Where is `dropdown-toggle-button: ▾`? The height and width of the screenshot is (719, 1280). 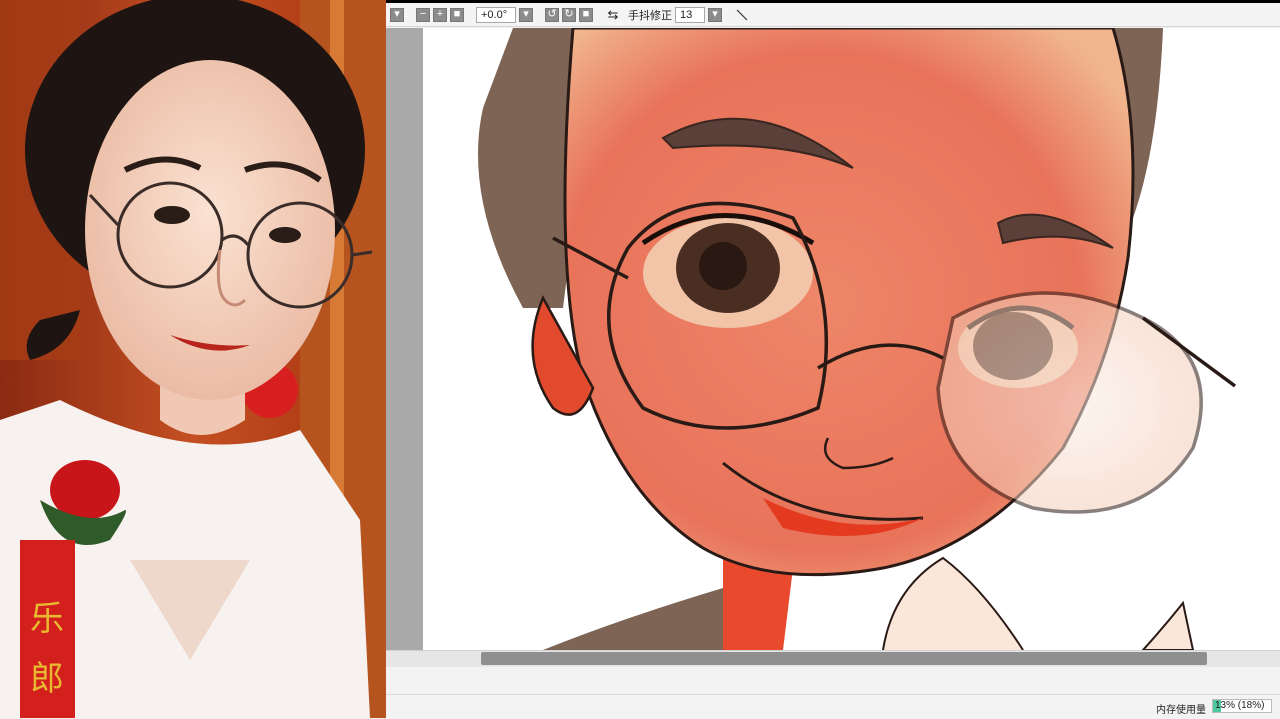 dropdown-toggle-button: ▾ is located at coordinates (397, 14).